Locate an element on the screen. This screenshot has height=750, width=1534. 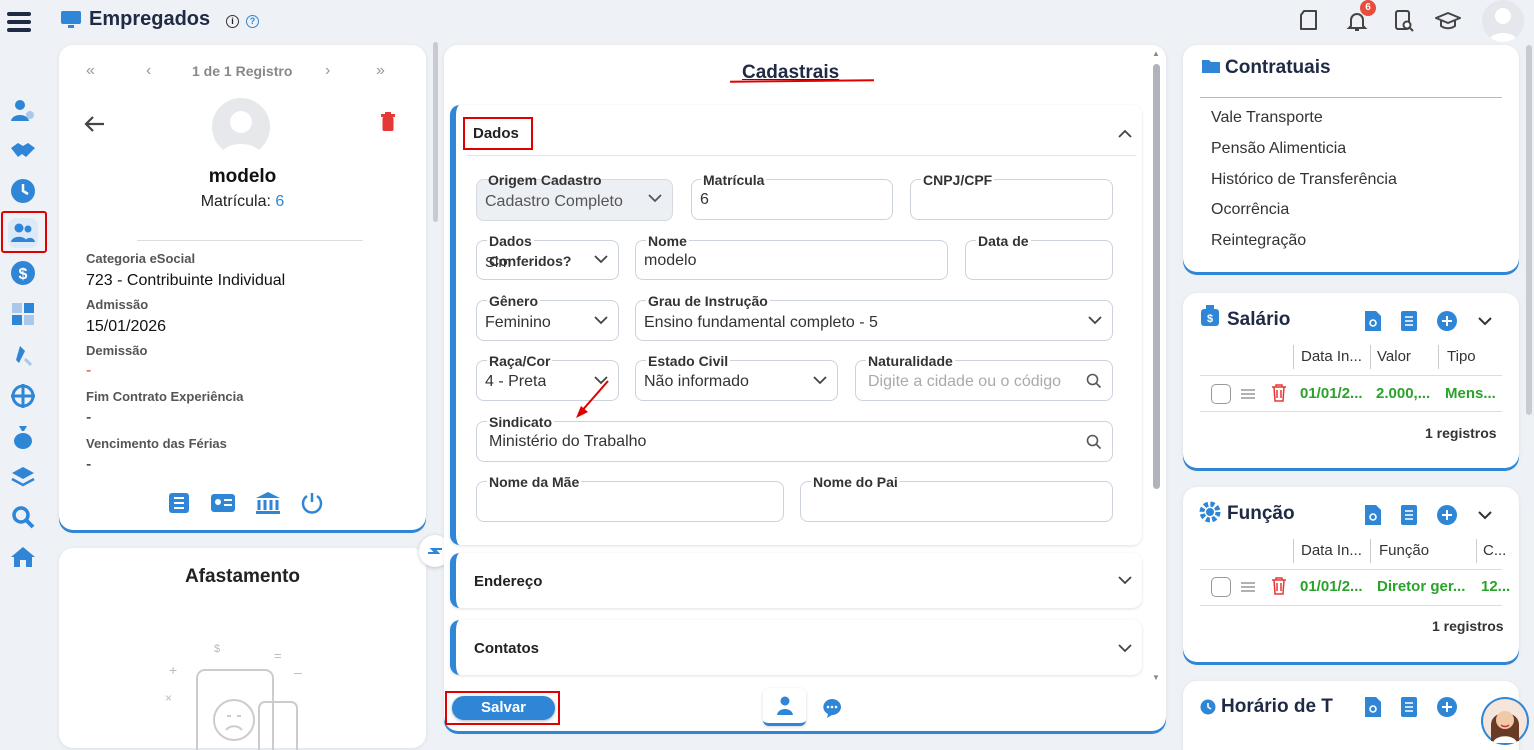
link-reintegracao: Reintegração is located at coordinates (1258, 241).